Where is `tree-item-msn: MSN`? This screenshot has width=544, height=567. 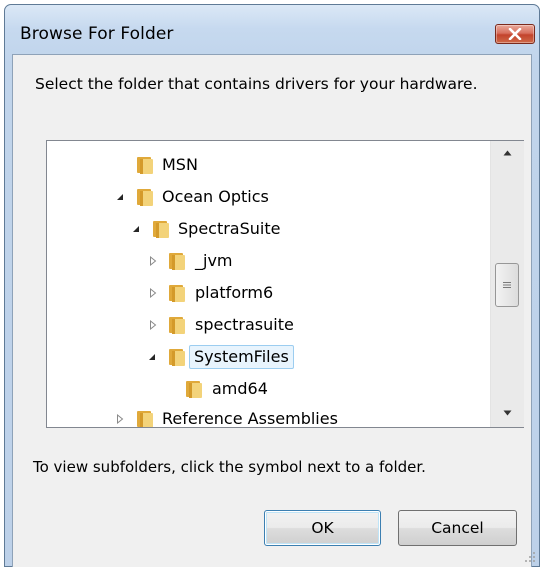
tree-item-msn: MSN is located at coordinates (277, 166).